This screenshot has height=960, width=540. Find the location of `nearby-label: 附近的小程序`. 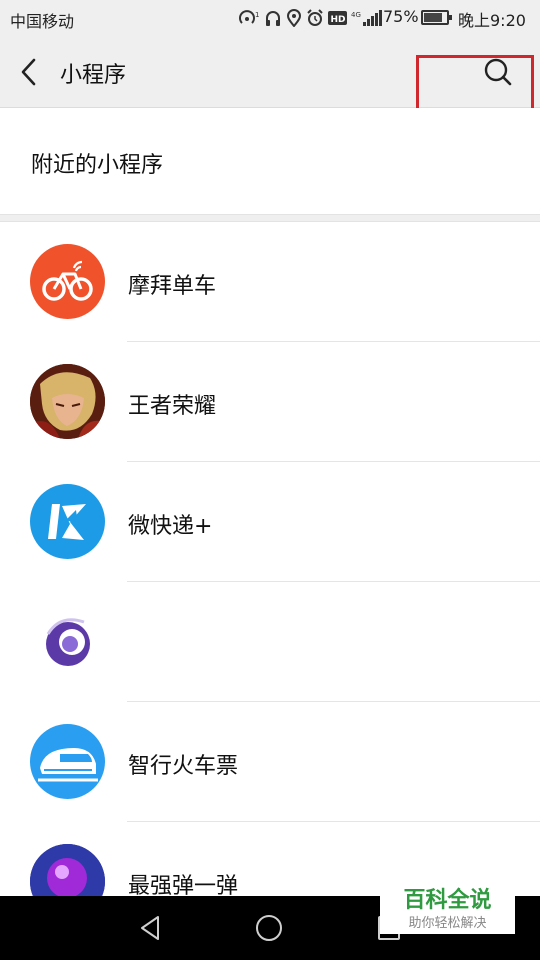

nearby-label: 附近的小程序 is located at coordinates (97, 165).